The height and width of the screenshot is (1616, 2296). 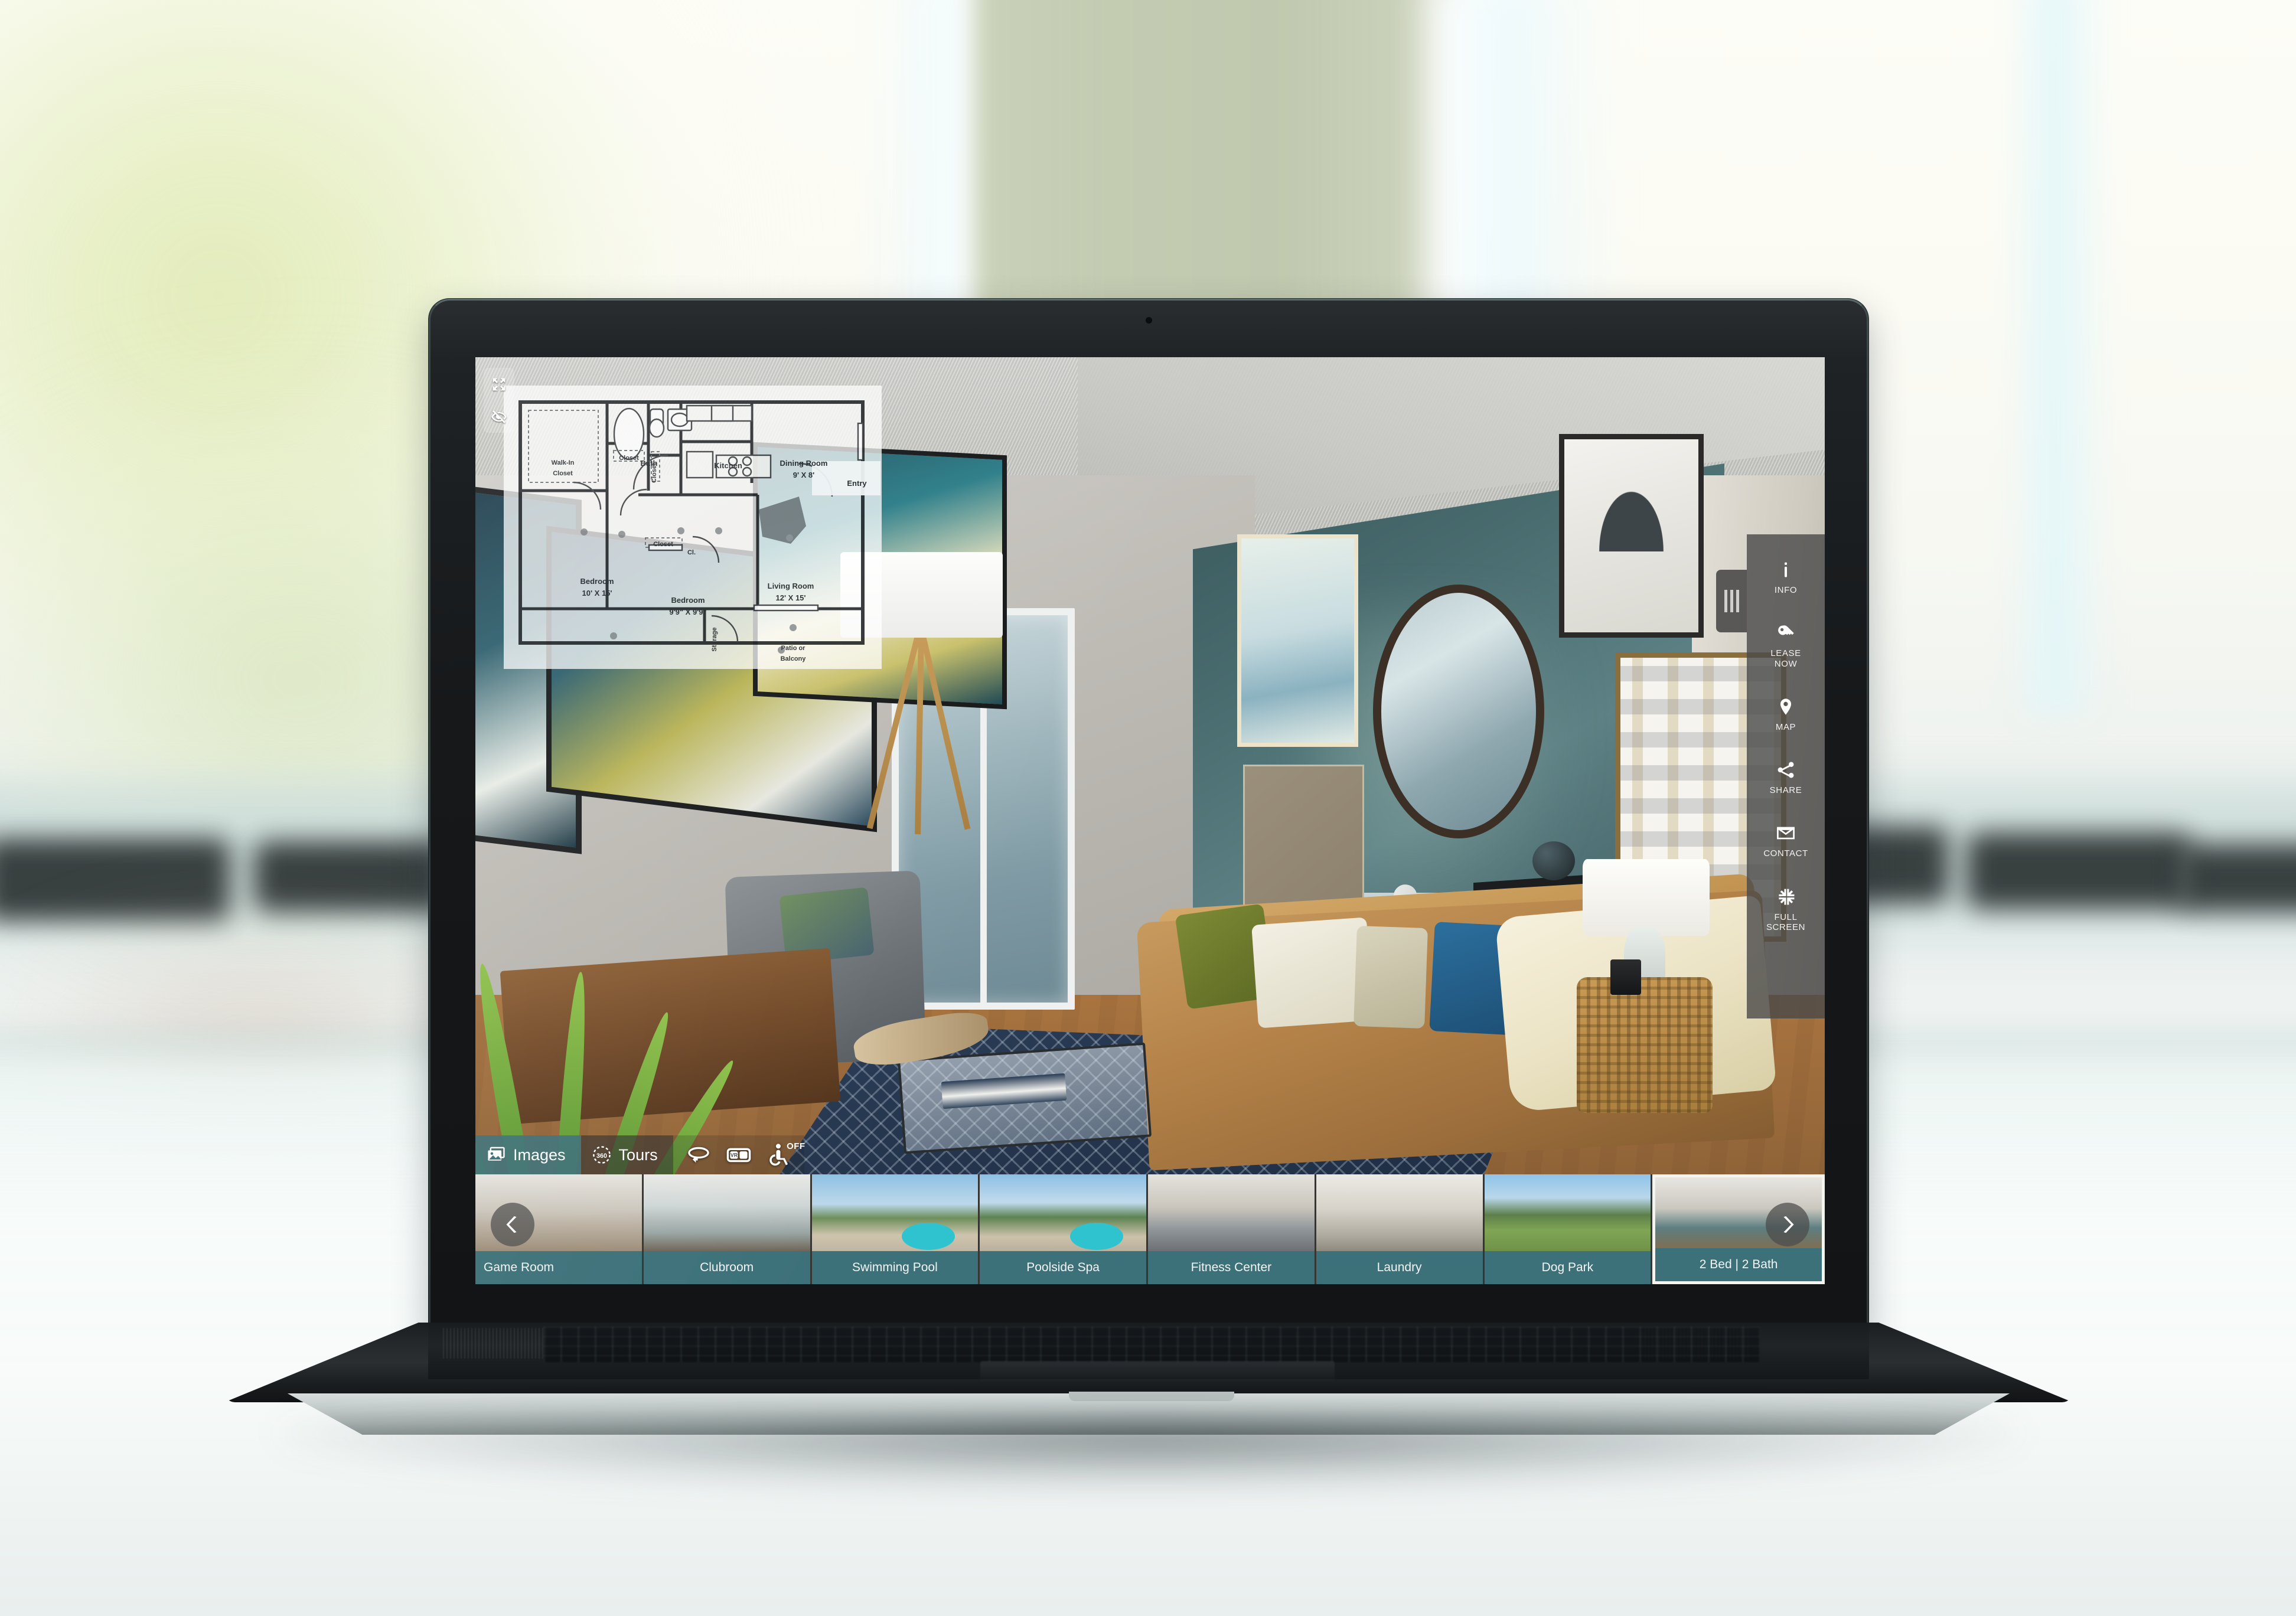 What do you see at coordinates (895, 1267) in the screenshot?
I see `thumbnail-label: Swimming Pool` at bounding box center [895, 1267].